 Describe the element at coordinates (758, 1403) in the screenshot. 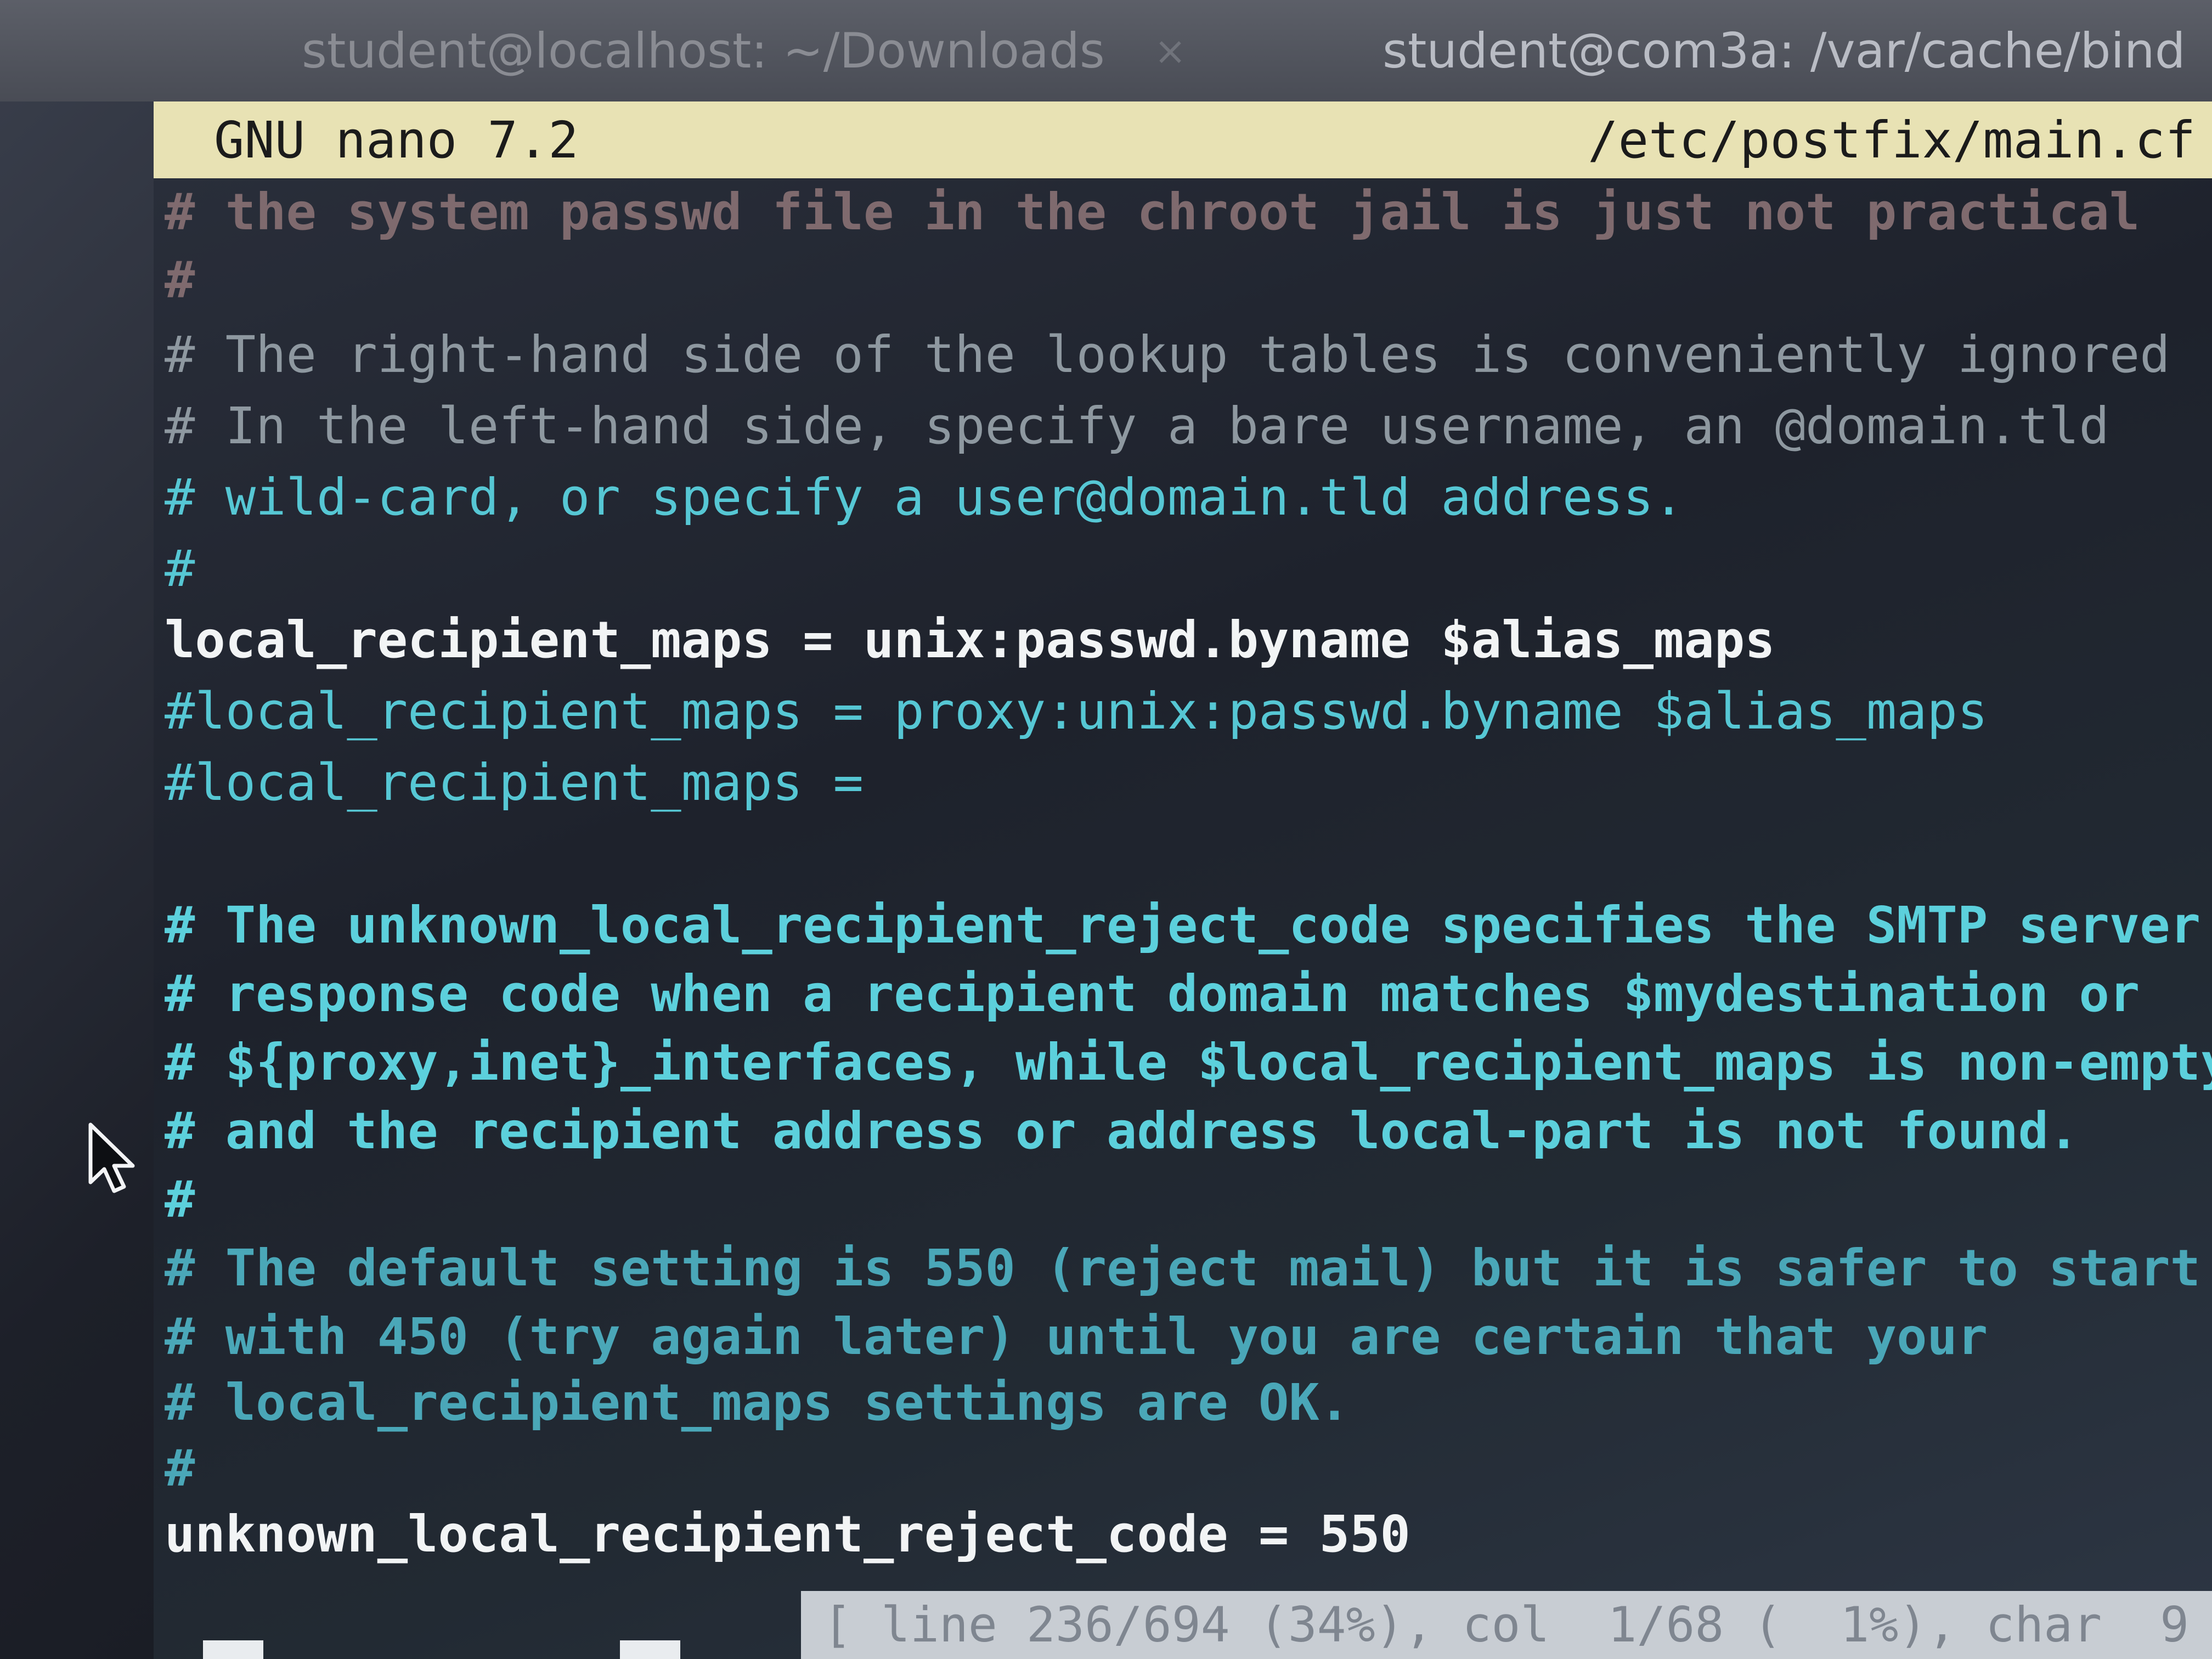

I see `file-line: # local_recipient_maps settings are OK.` at that location.